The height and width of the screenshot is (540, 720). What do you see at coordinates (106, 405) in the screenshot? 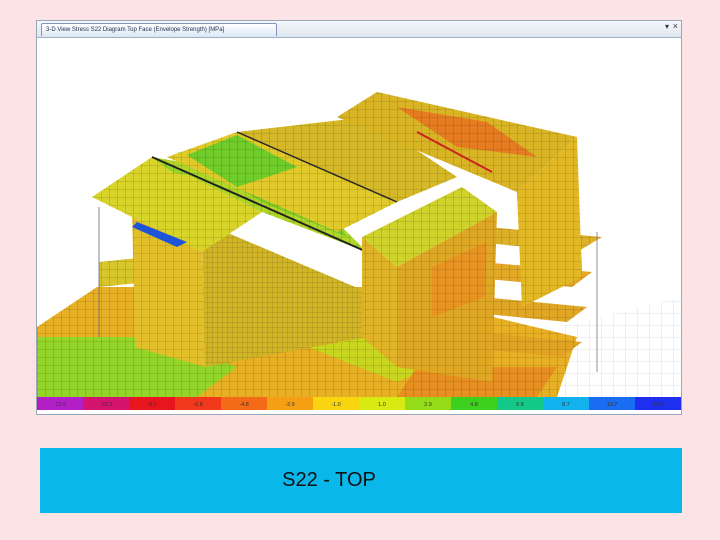
I see `legend-tick-label: -10.2` at bounding box center [106, 405].